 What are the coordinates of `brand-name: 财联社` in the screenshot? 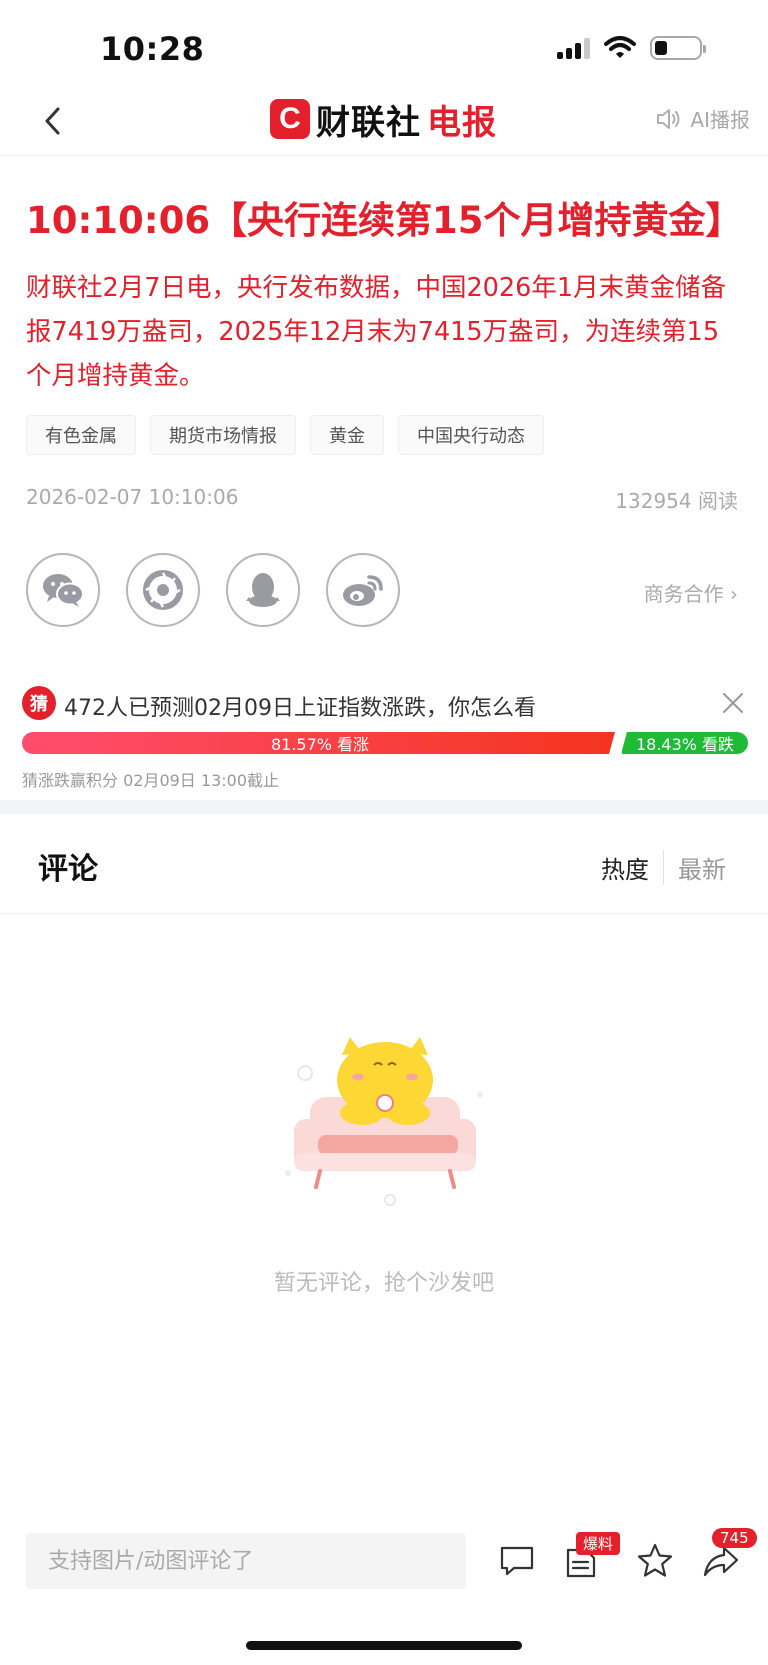 It's located at (368, 122).